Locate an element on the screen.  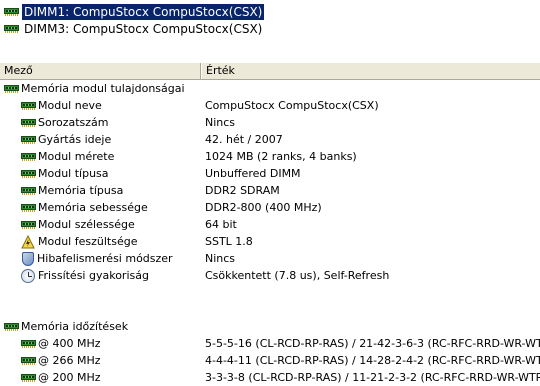
field-label: Memória típusa is located at coordinates (81, 190).